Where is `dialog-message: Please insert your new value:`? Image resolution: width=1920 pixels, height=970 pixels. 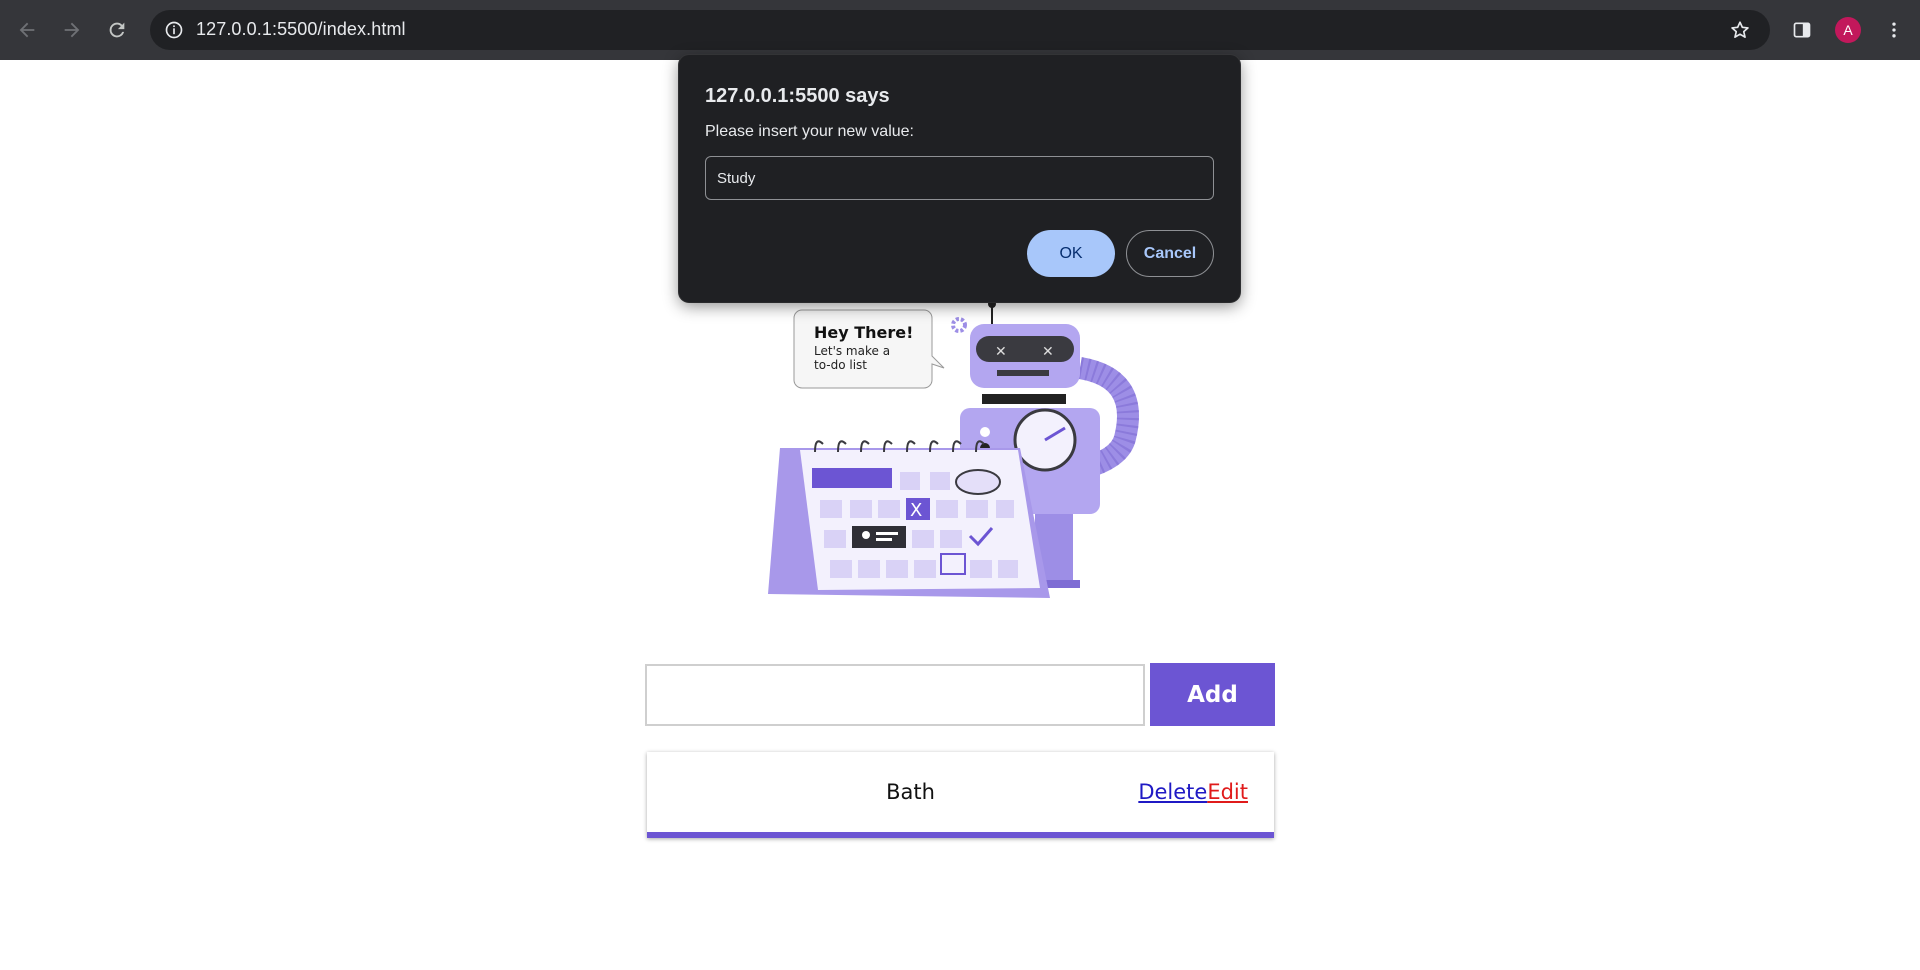 dialog-message: Please insert your new value: is located at coordinates (809, 131).